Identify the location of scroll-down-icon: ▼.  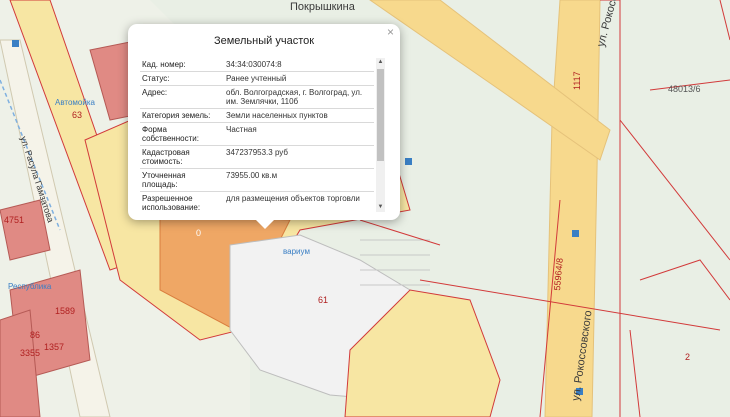
(380, 207).